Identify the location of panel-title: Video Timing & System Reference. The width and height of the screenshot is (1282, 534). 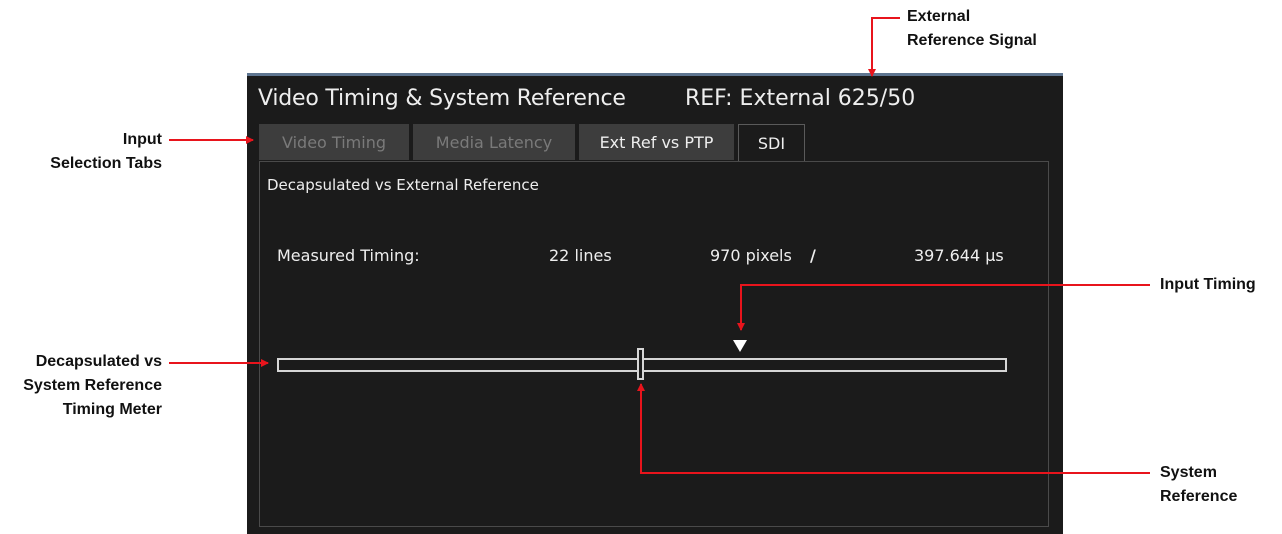
(442, 98).